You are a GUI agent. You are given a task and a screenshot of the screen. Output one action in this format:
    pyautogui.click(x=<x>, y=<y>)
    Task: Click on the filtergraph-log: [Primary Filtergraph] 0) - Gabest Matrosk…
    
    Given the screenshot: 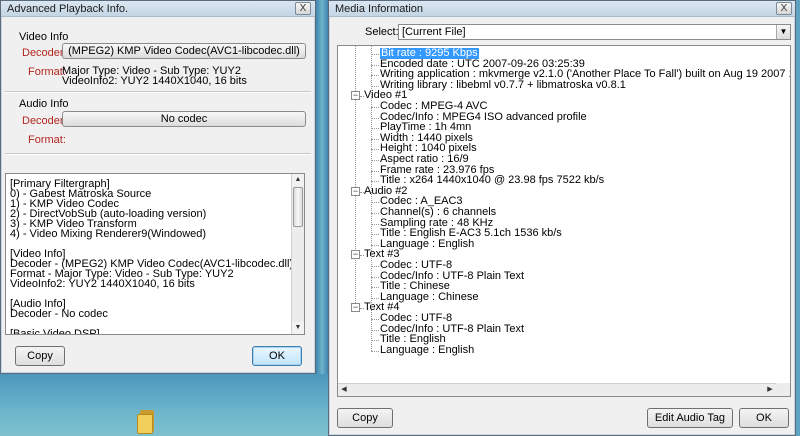 What is the action you would take?
    pyautogui.click(x=155, y=254)
    